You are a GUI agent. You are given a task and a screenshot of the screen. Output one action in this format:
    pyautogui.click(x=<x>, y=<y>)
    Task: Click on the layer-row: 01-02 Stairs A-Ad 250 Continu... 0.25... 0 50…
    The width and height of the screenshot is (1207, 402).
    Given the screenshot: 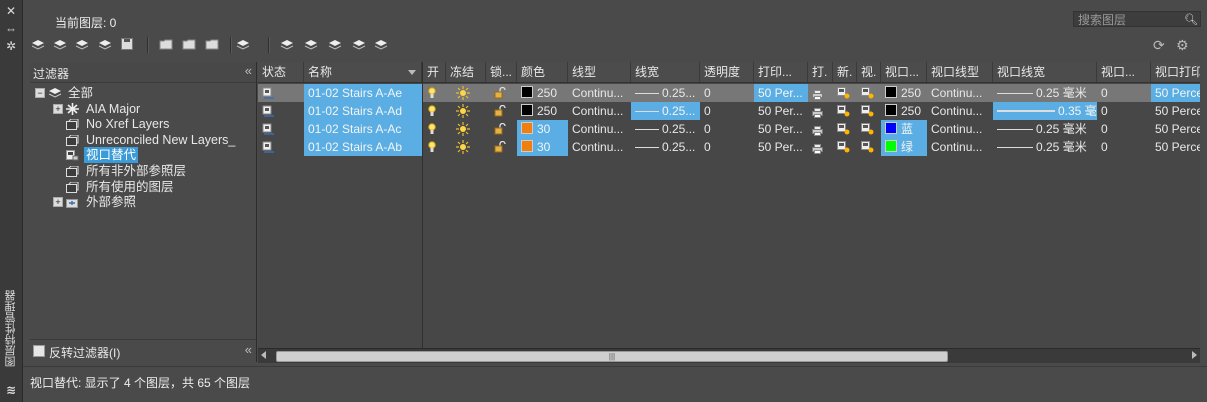 What is the action you would take?
    pyautogui.click(x=729, y=111)
    